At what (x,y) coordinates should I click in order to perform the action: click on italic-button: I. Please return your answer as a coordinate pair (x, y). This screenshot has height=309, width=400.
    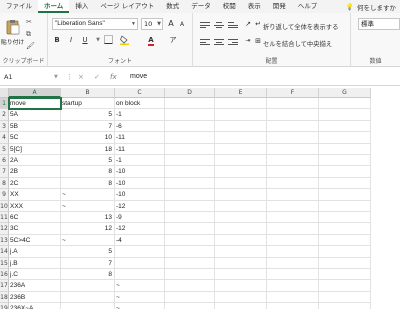
    Looking at the image, I should click on (71, 40).